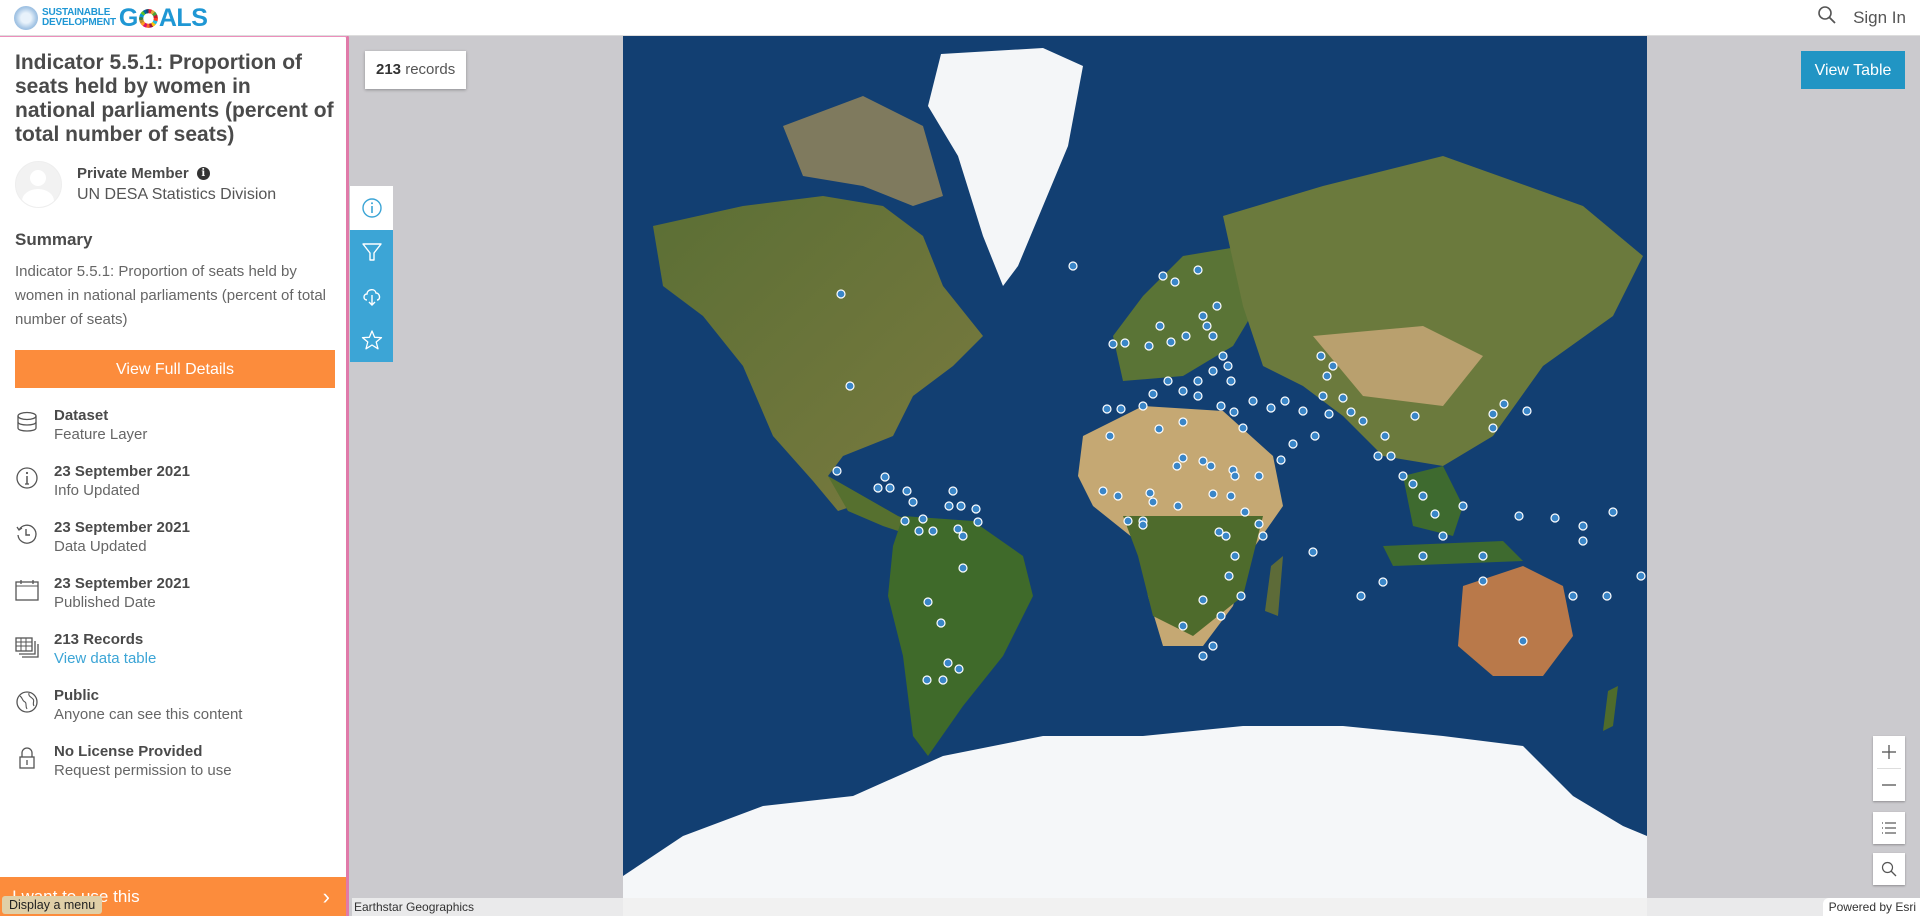 The image size is (1920, 916). Describe the element at coordinates (371, 252) in the screenshot. I see `filter-tab` at that location.